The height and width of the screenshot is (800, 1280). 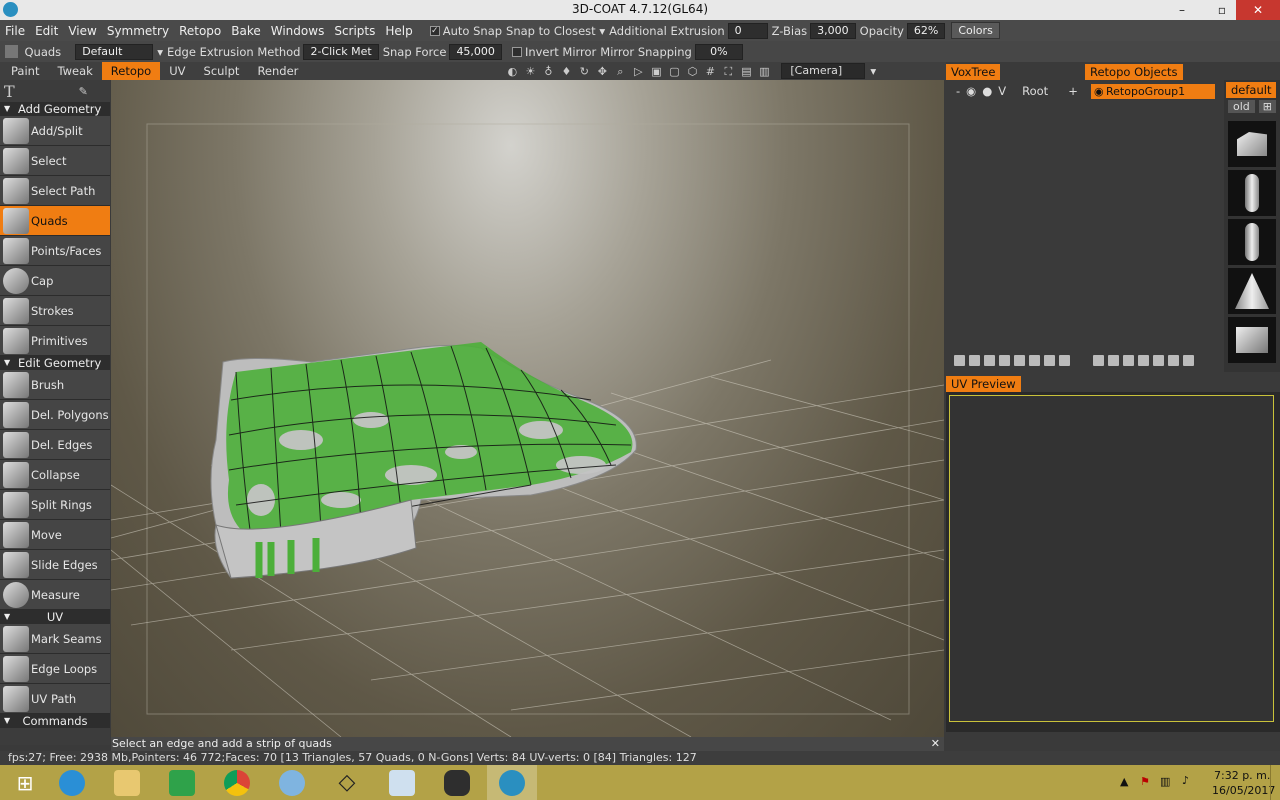 What do you see at coordinates (638, 71) in the screenshot?
I see `play-icon: ▷` at bounding box center [638, 71].